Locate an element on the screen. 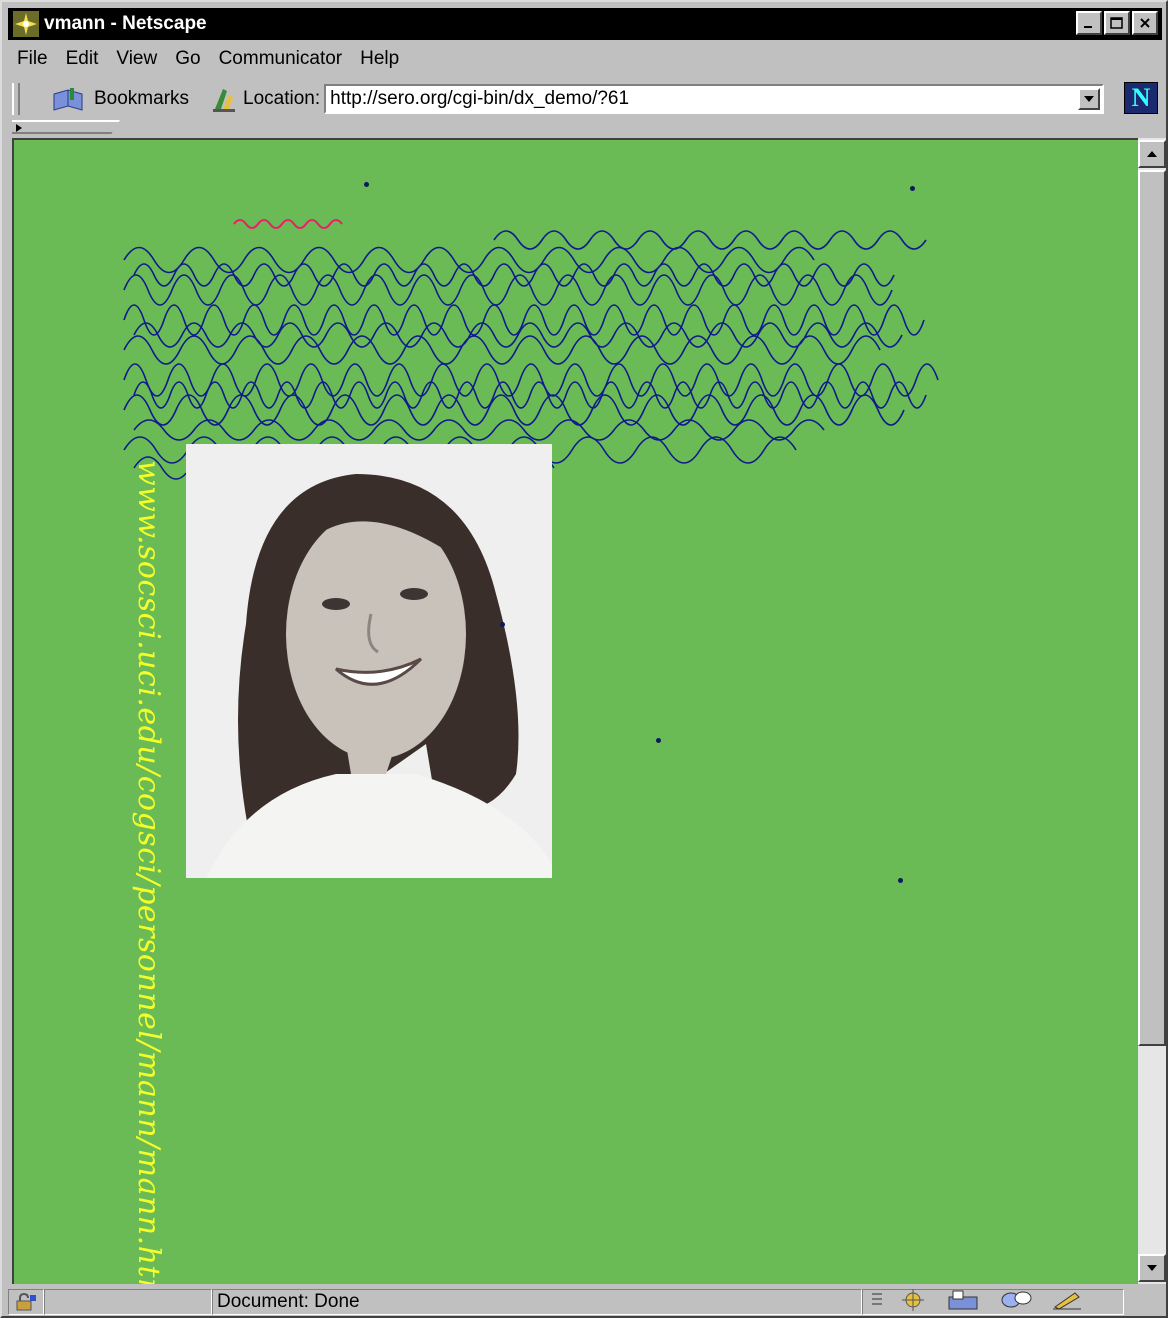 The height and width of the screenshot is (1318, 1168). status-message-cell: Document: Done is located at coordinates (537, 1302).